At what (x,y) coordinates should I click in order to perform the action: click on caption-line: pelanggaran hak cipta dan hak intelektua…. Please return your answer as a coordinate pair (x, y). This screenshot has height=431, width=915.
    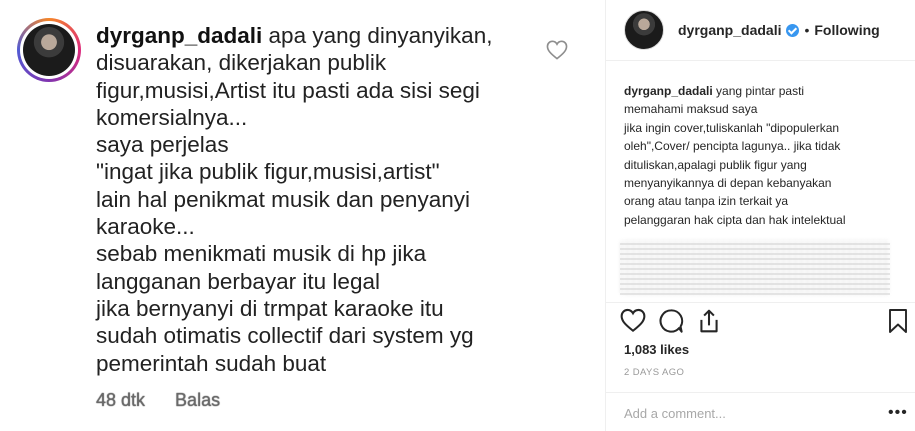
    Looking at the image, I should click on (735, 219).